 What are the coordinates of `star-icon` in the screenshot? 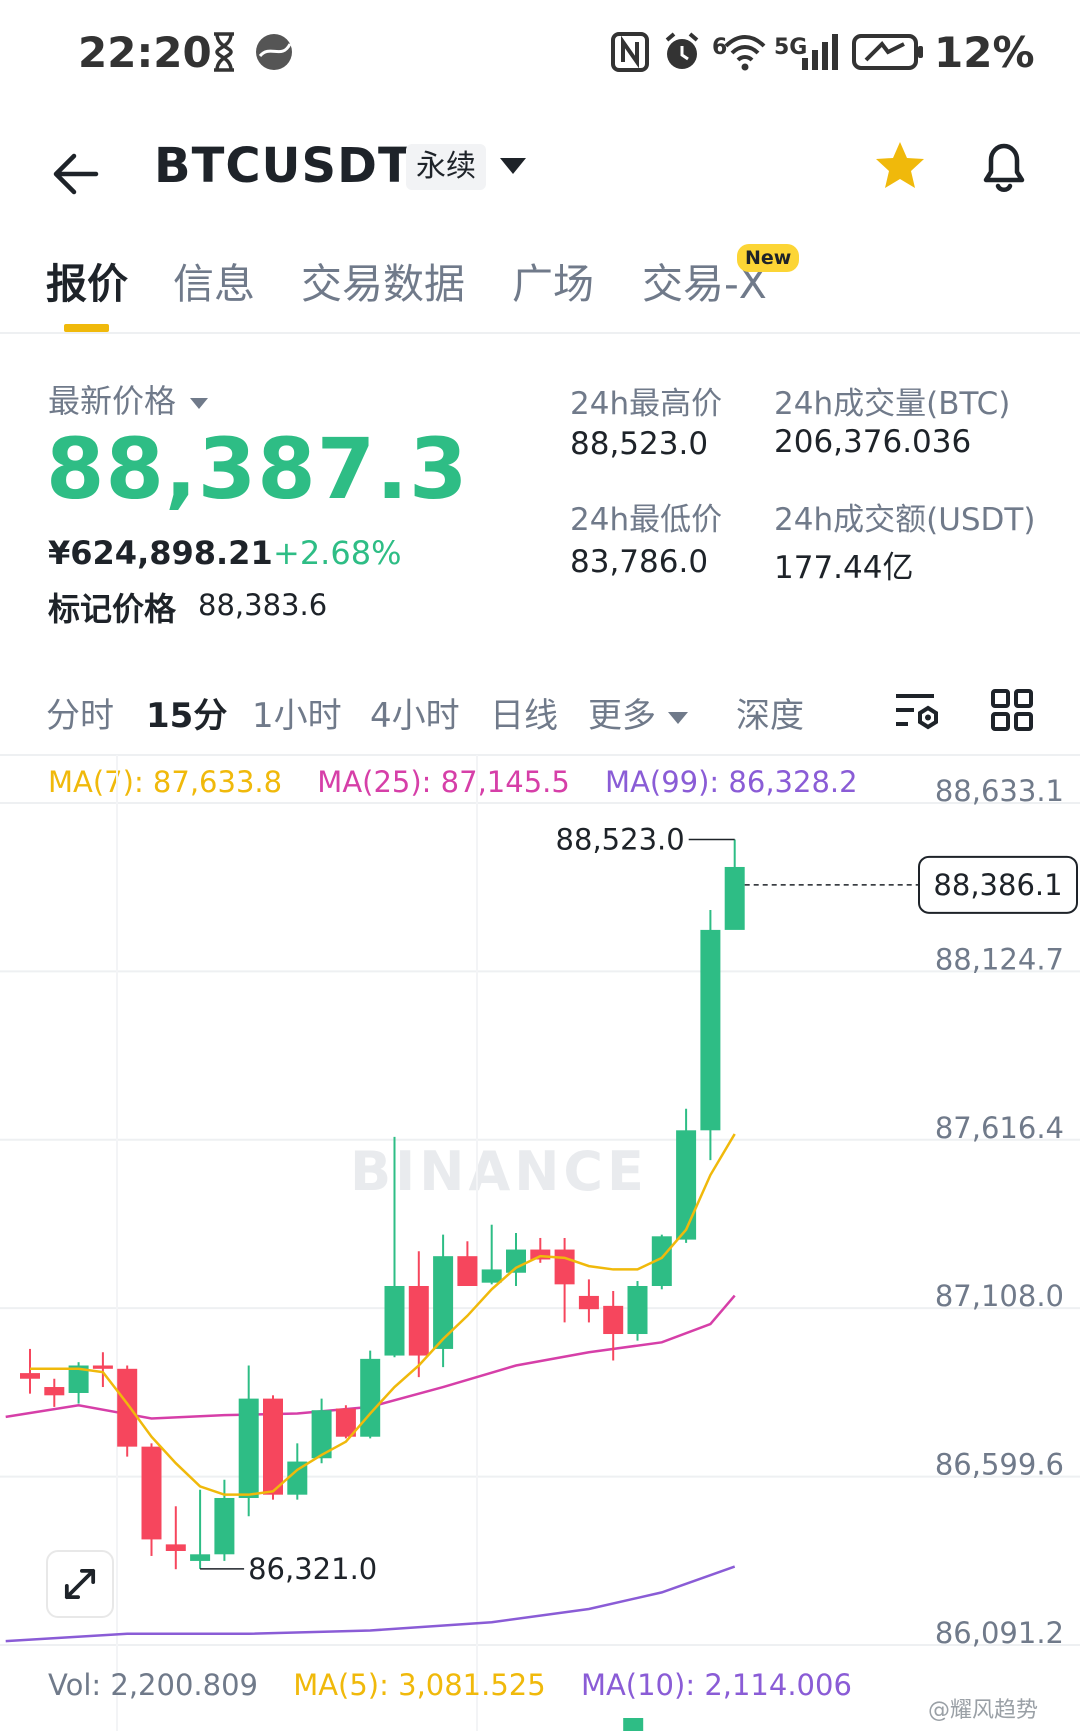 It's located at (900, 166).